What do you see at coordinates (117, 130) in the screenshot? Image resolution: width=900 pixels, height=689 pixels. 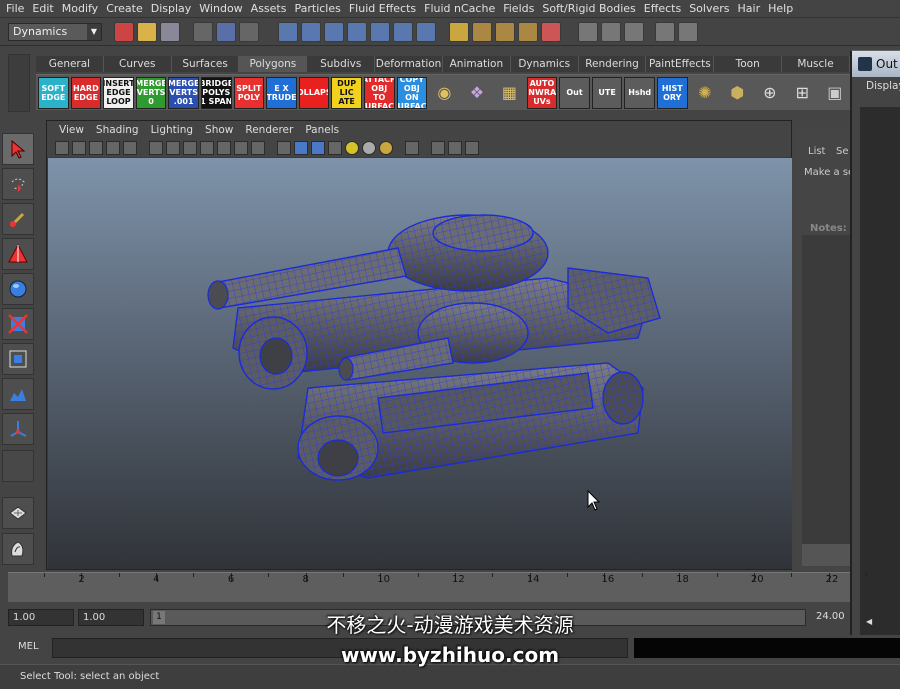 I see `viewport-menu-shading: Shading` at bounding box center [117, 130].